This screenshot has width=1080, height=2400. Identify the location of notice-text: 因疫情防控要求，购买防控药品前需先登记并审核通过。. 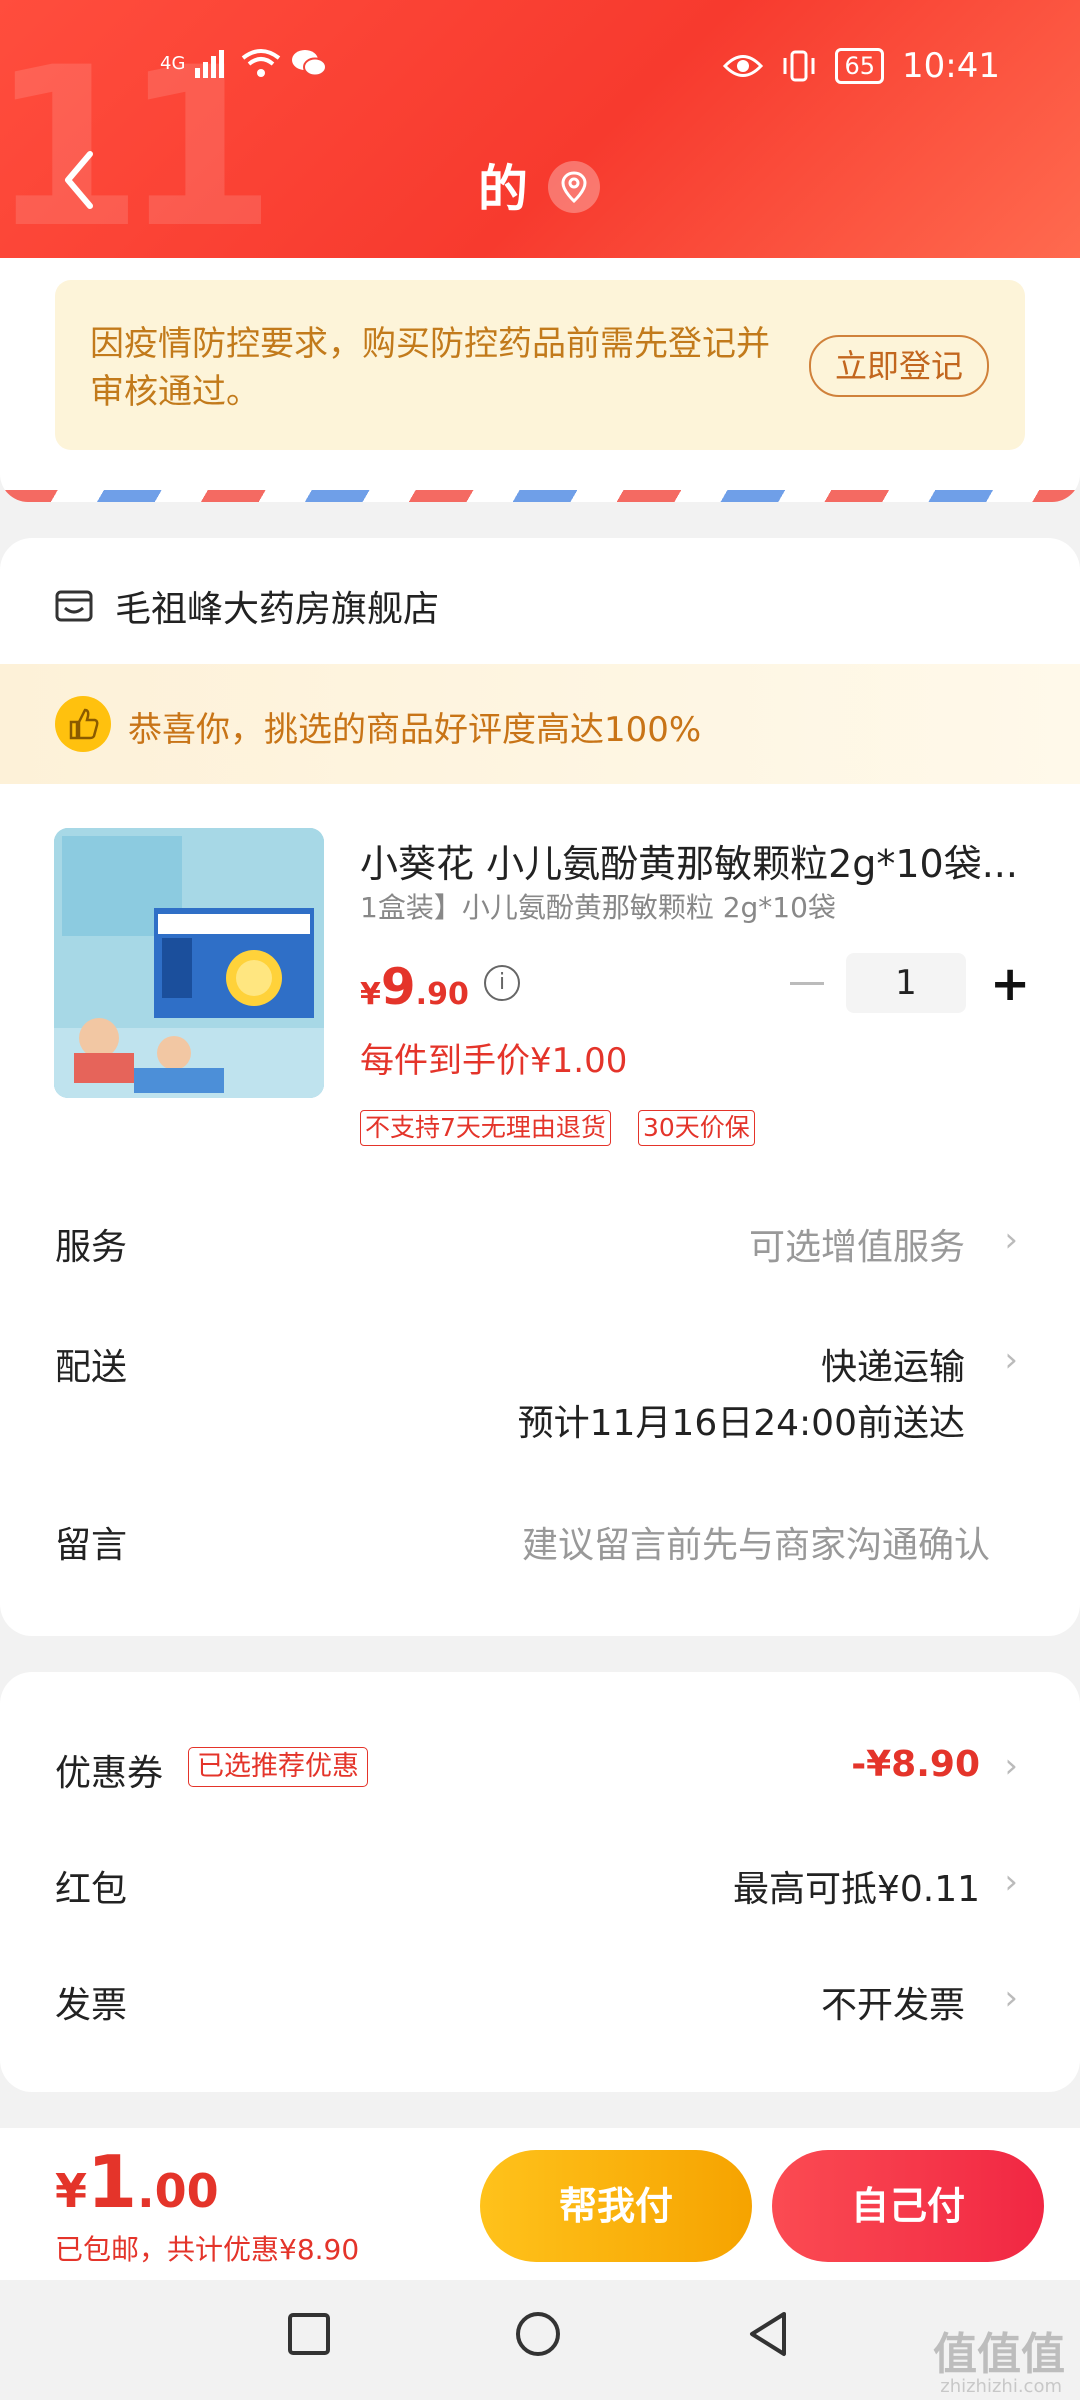
(430, 368).